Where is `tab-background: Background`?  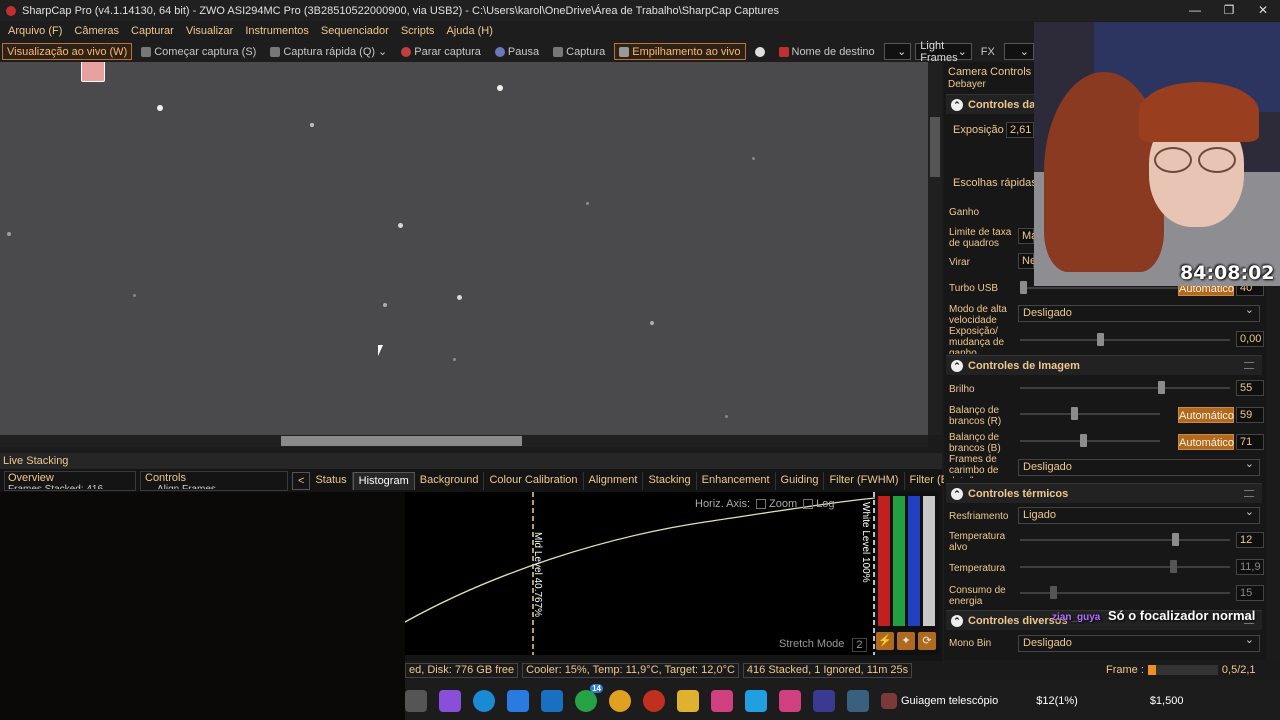
tab-background: Background is located at coordinates (450, 481).